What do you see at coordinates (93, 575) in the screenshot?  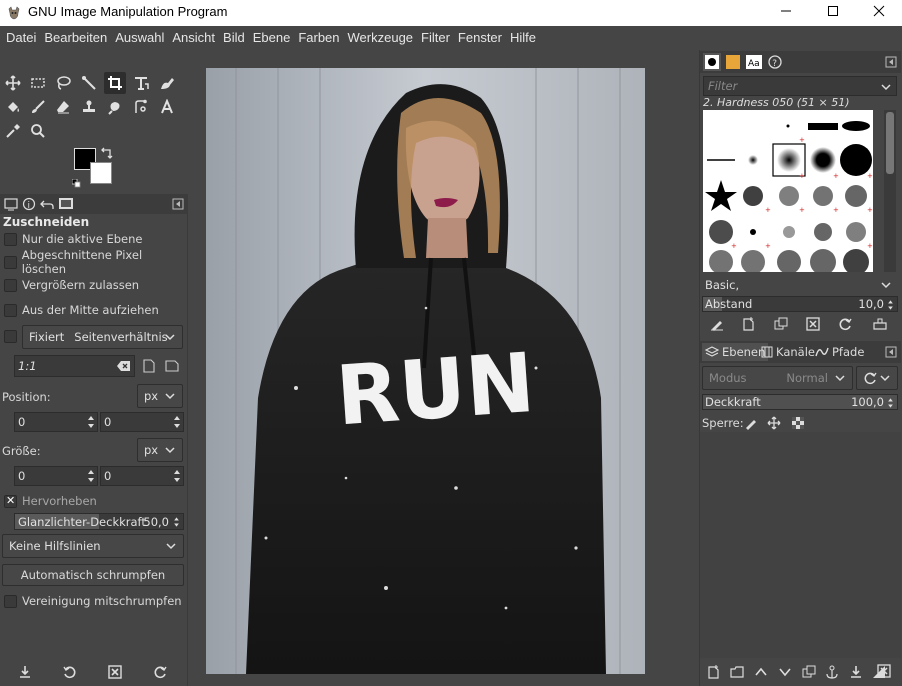 I see `auto-shrink-button: Automatisch schrumpfen` at bounding box center [93, 575].